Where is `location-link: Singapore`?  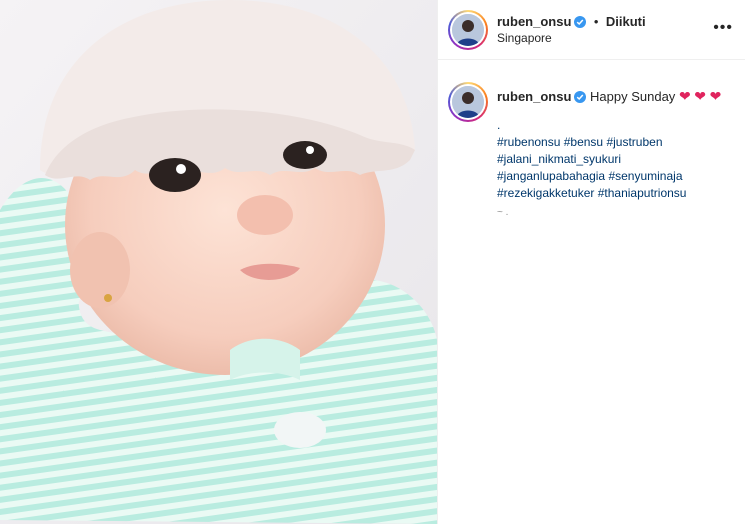
location-link: Singapore is located at coordinates (571, 38).